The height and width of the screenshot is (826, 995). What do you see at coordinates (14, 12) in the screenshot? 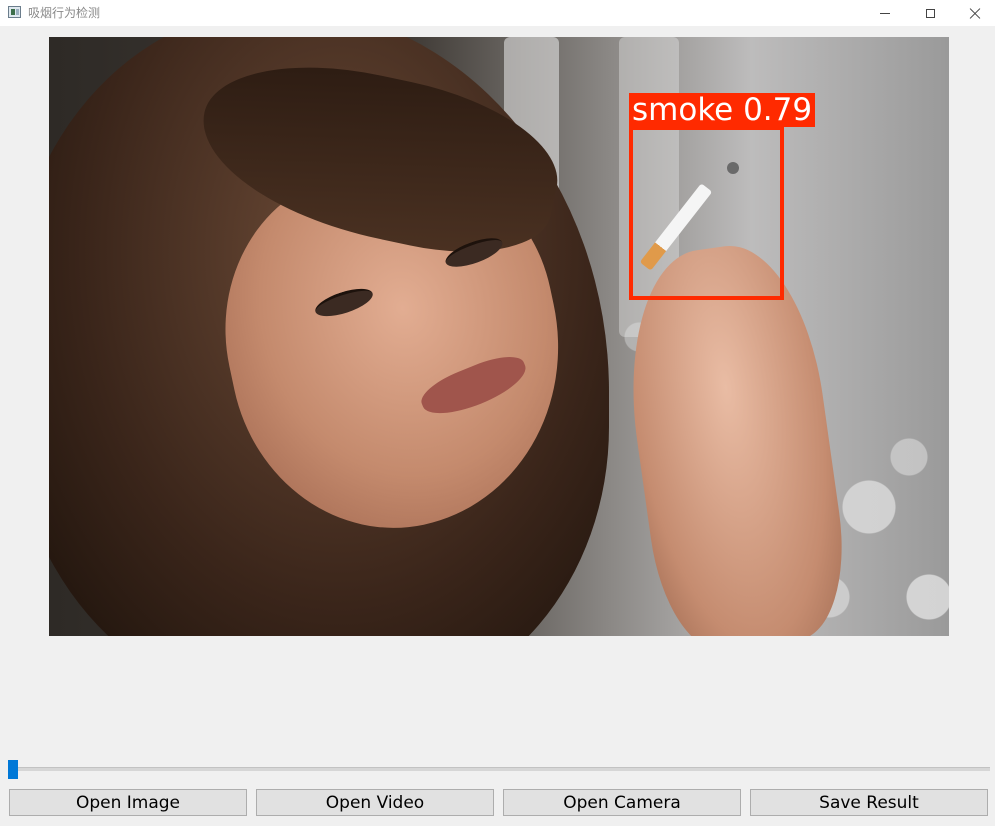
I see `app-window-icon` at bounding box center [14, 12].